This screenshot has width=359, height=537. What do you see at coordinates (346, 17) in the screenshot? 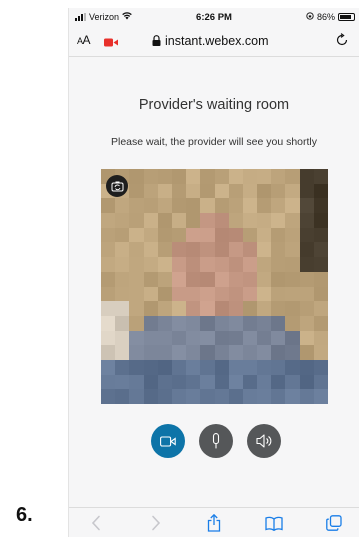
I see `battery-icon` at bounding box center [346, 17].